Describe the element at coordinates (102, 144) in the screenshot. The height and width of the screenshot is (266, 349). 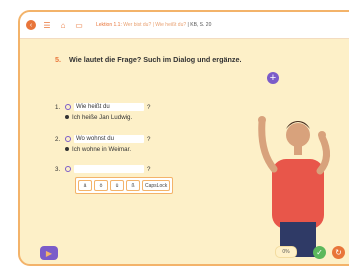
I see `list-item: 2. Wo wohnst du ? Ich wohne in Weimar.` at that location.